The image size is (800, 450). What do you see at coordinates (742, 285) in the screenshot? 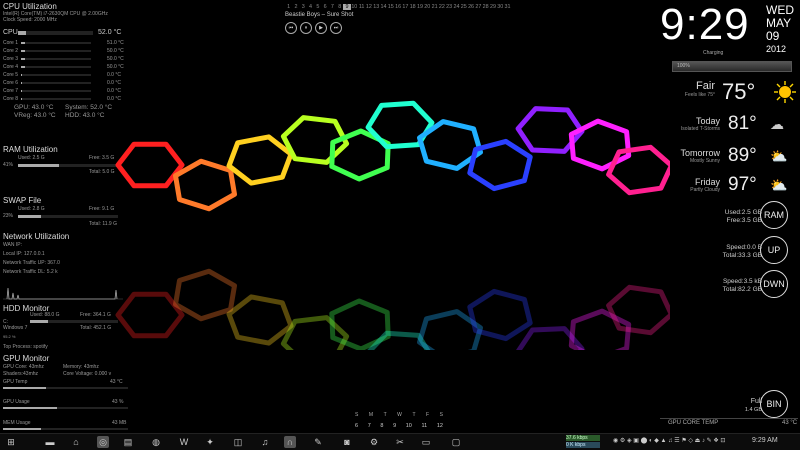
I see `down-meter-text: Speed:3.5 kB Total:82.2 GB` at bounding box center [742, 285].